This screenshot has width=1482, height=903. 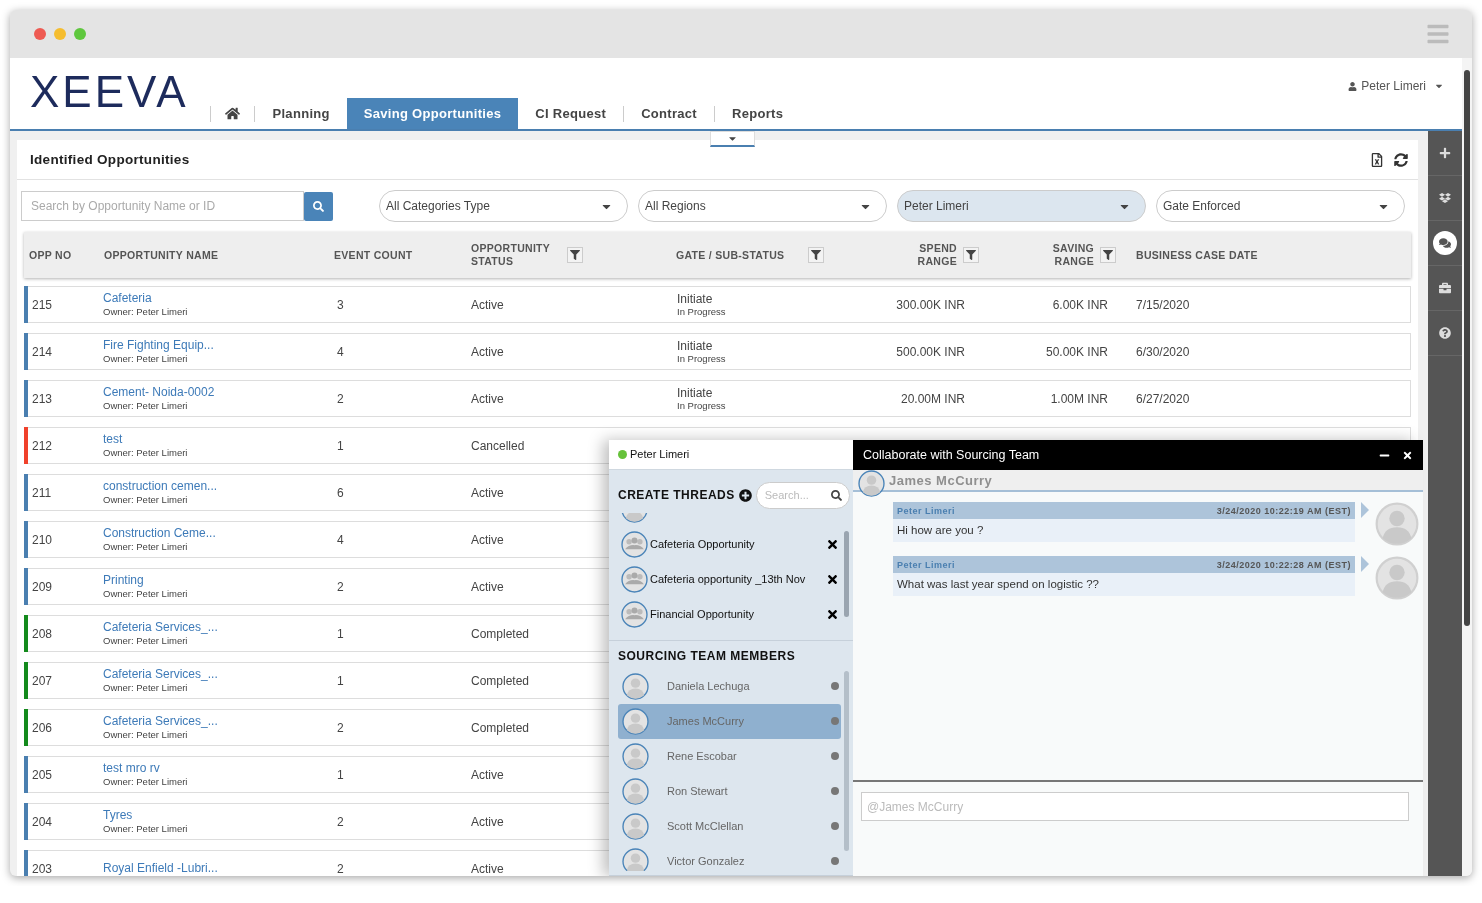 What do you see at coordinates (730, 614) in the screenshot?
I see `thread-item: Financial Opportunity` at bounding box center [730, 614].